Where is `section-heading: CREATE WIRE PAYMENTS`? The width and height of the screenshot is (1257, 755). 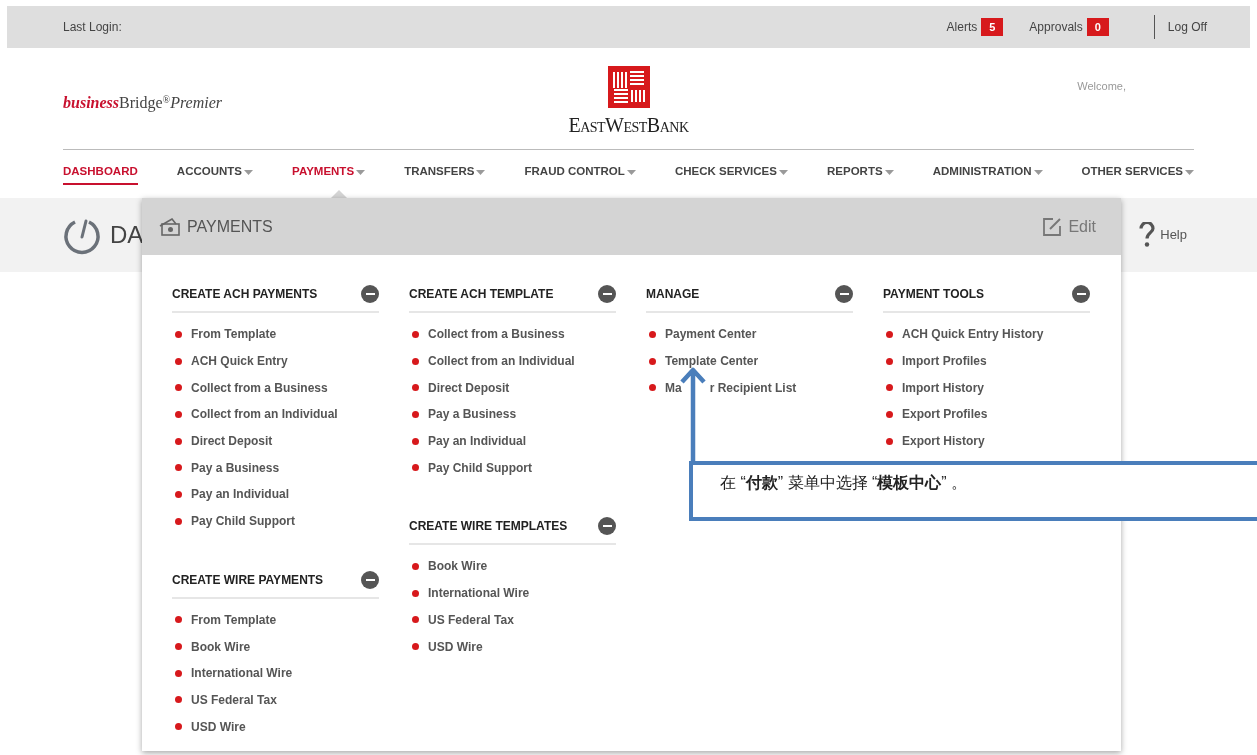 section-heading: CREATE WIRE PAYMENTS is located at coordinates (248, 580).